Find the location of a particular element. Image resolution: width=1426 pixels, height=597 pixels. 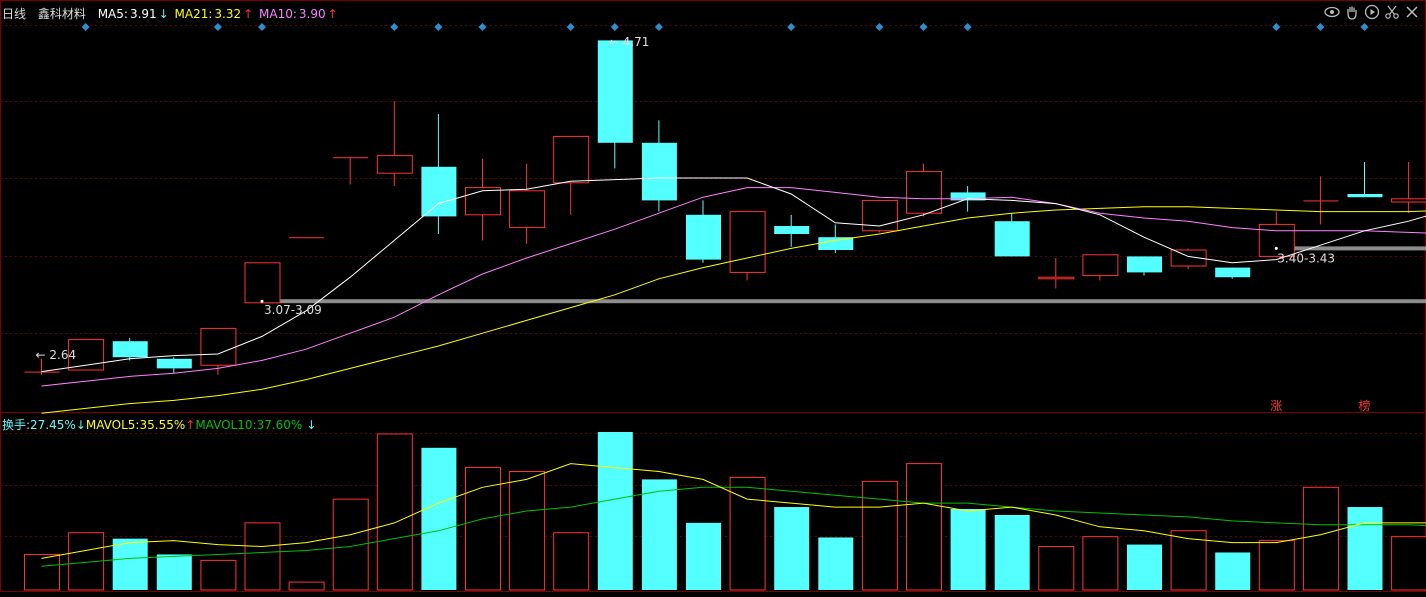

ma10-label: MA10: is located at coordinates (278, 14).